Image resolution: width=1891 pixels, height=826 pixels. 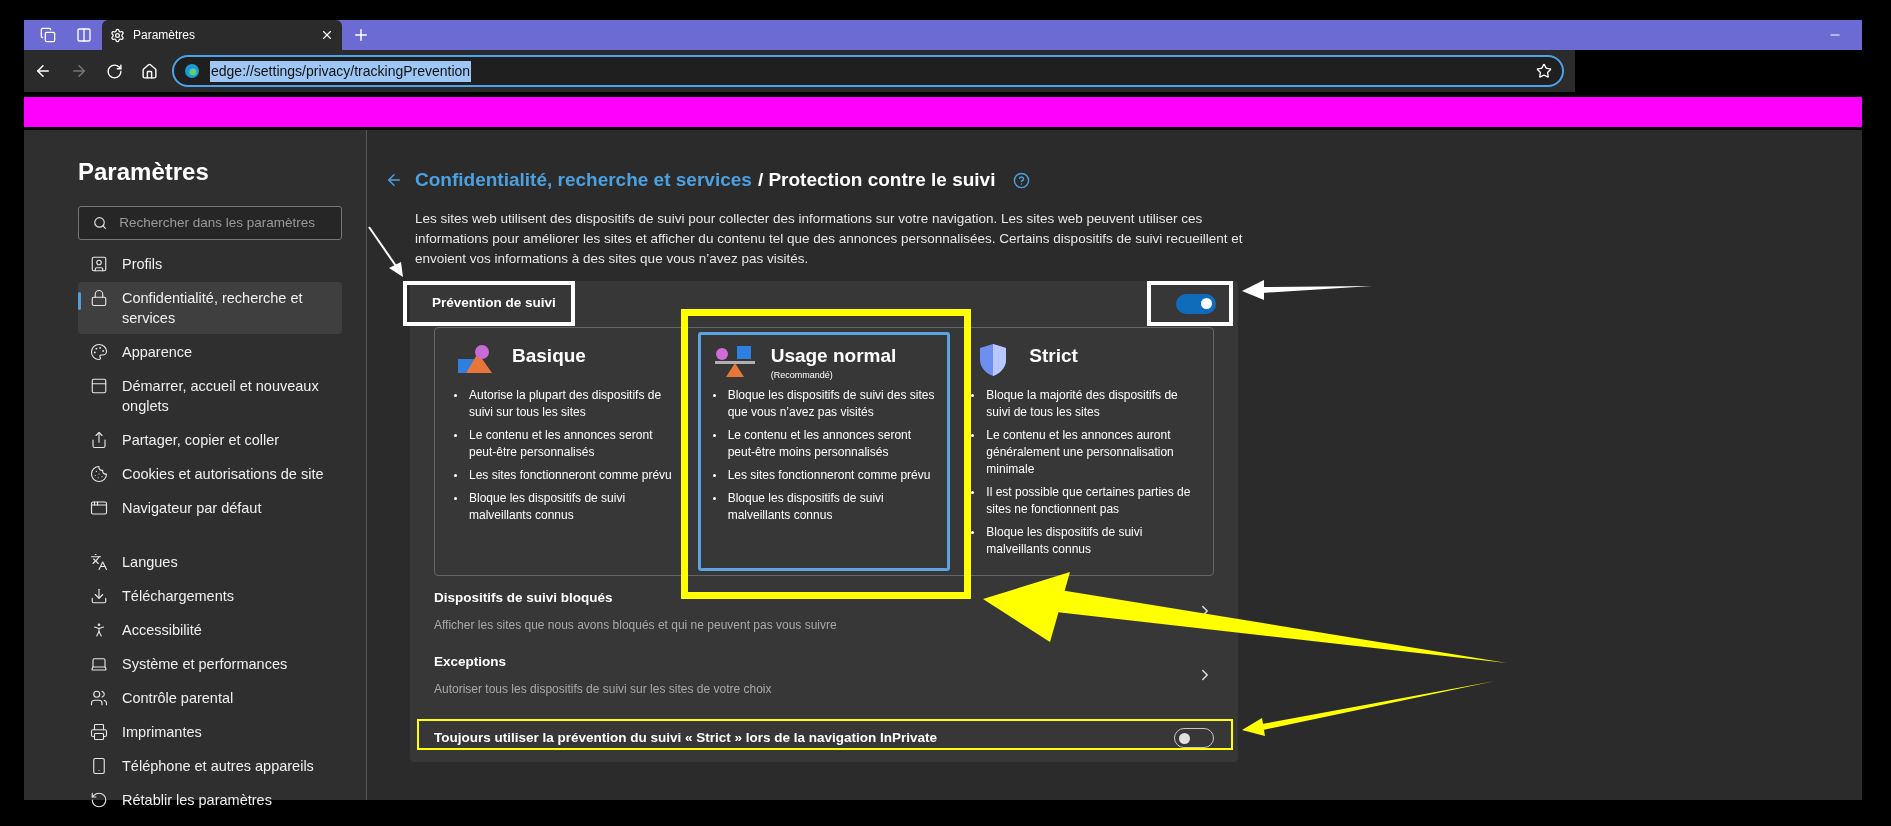 What do you see at coordinates (636, 625) in the screenshot?
I see `row-description: Afficher les sites que nous avons bloqués et qui ne peuvent pas vous suivre` at bounding box center [636, 625].